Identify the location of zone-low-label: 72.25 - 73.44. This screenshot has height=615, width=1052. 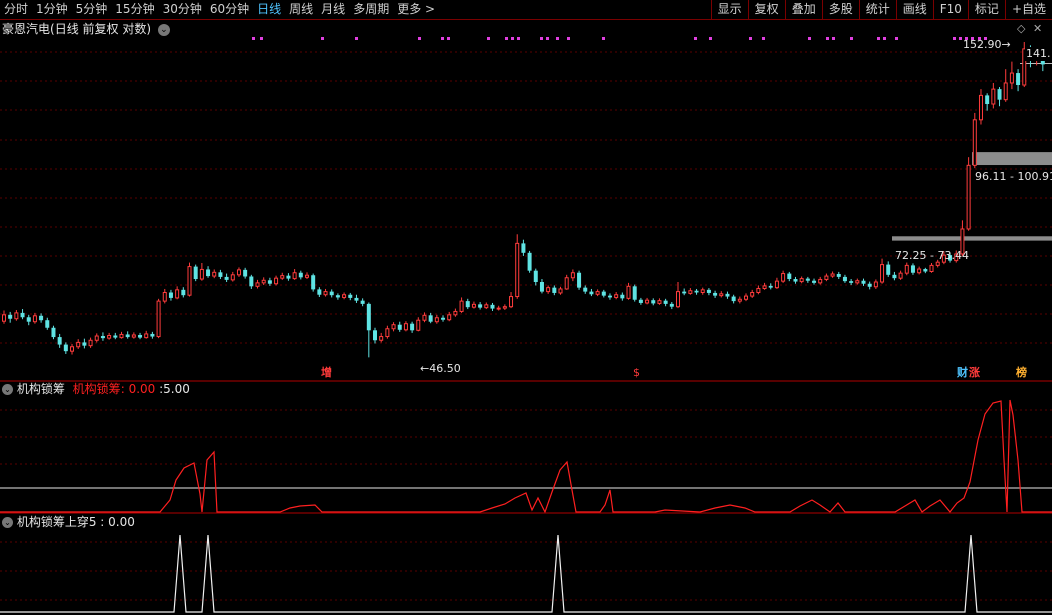
(932, 255).